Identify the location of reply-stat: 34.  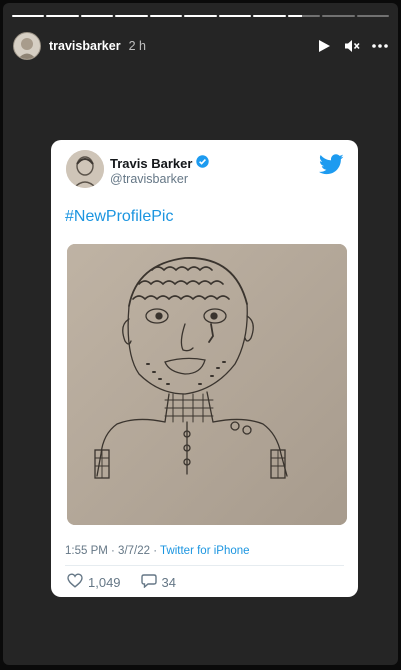
(158, 582).